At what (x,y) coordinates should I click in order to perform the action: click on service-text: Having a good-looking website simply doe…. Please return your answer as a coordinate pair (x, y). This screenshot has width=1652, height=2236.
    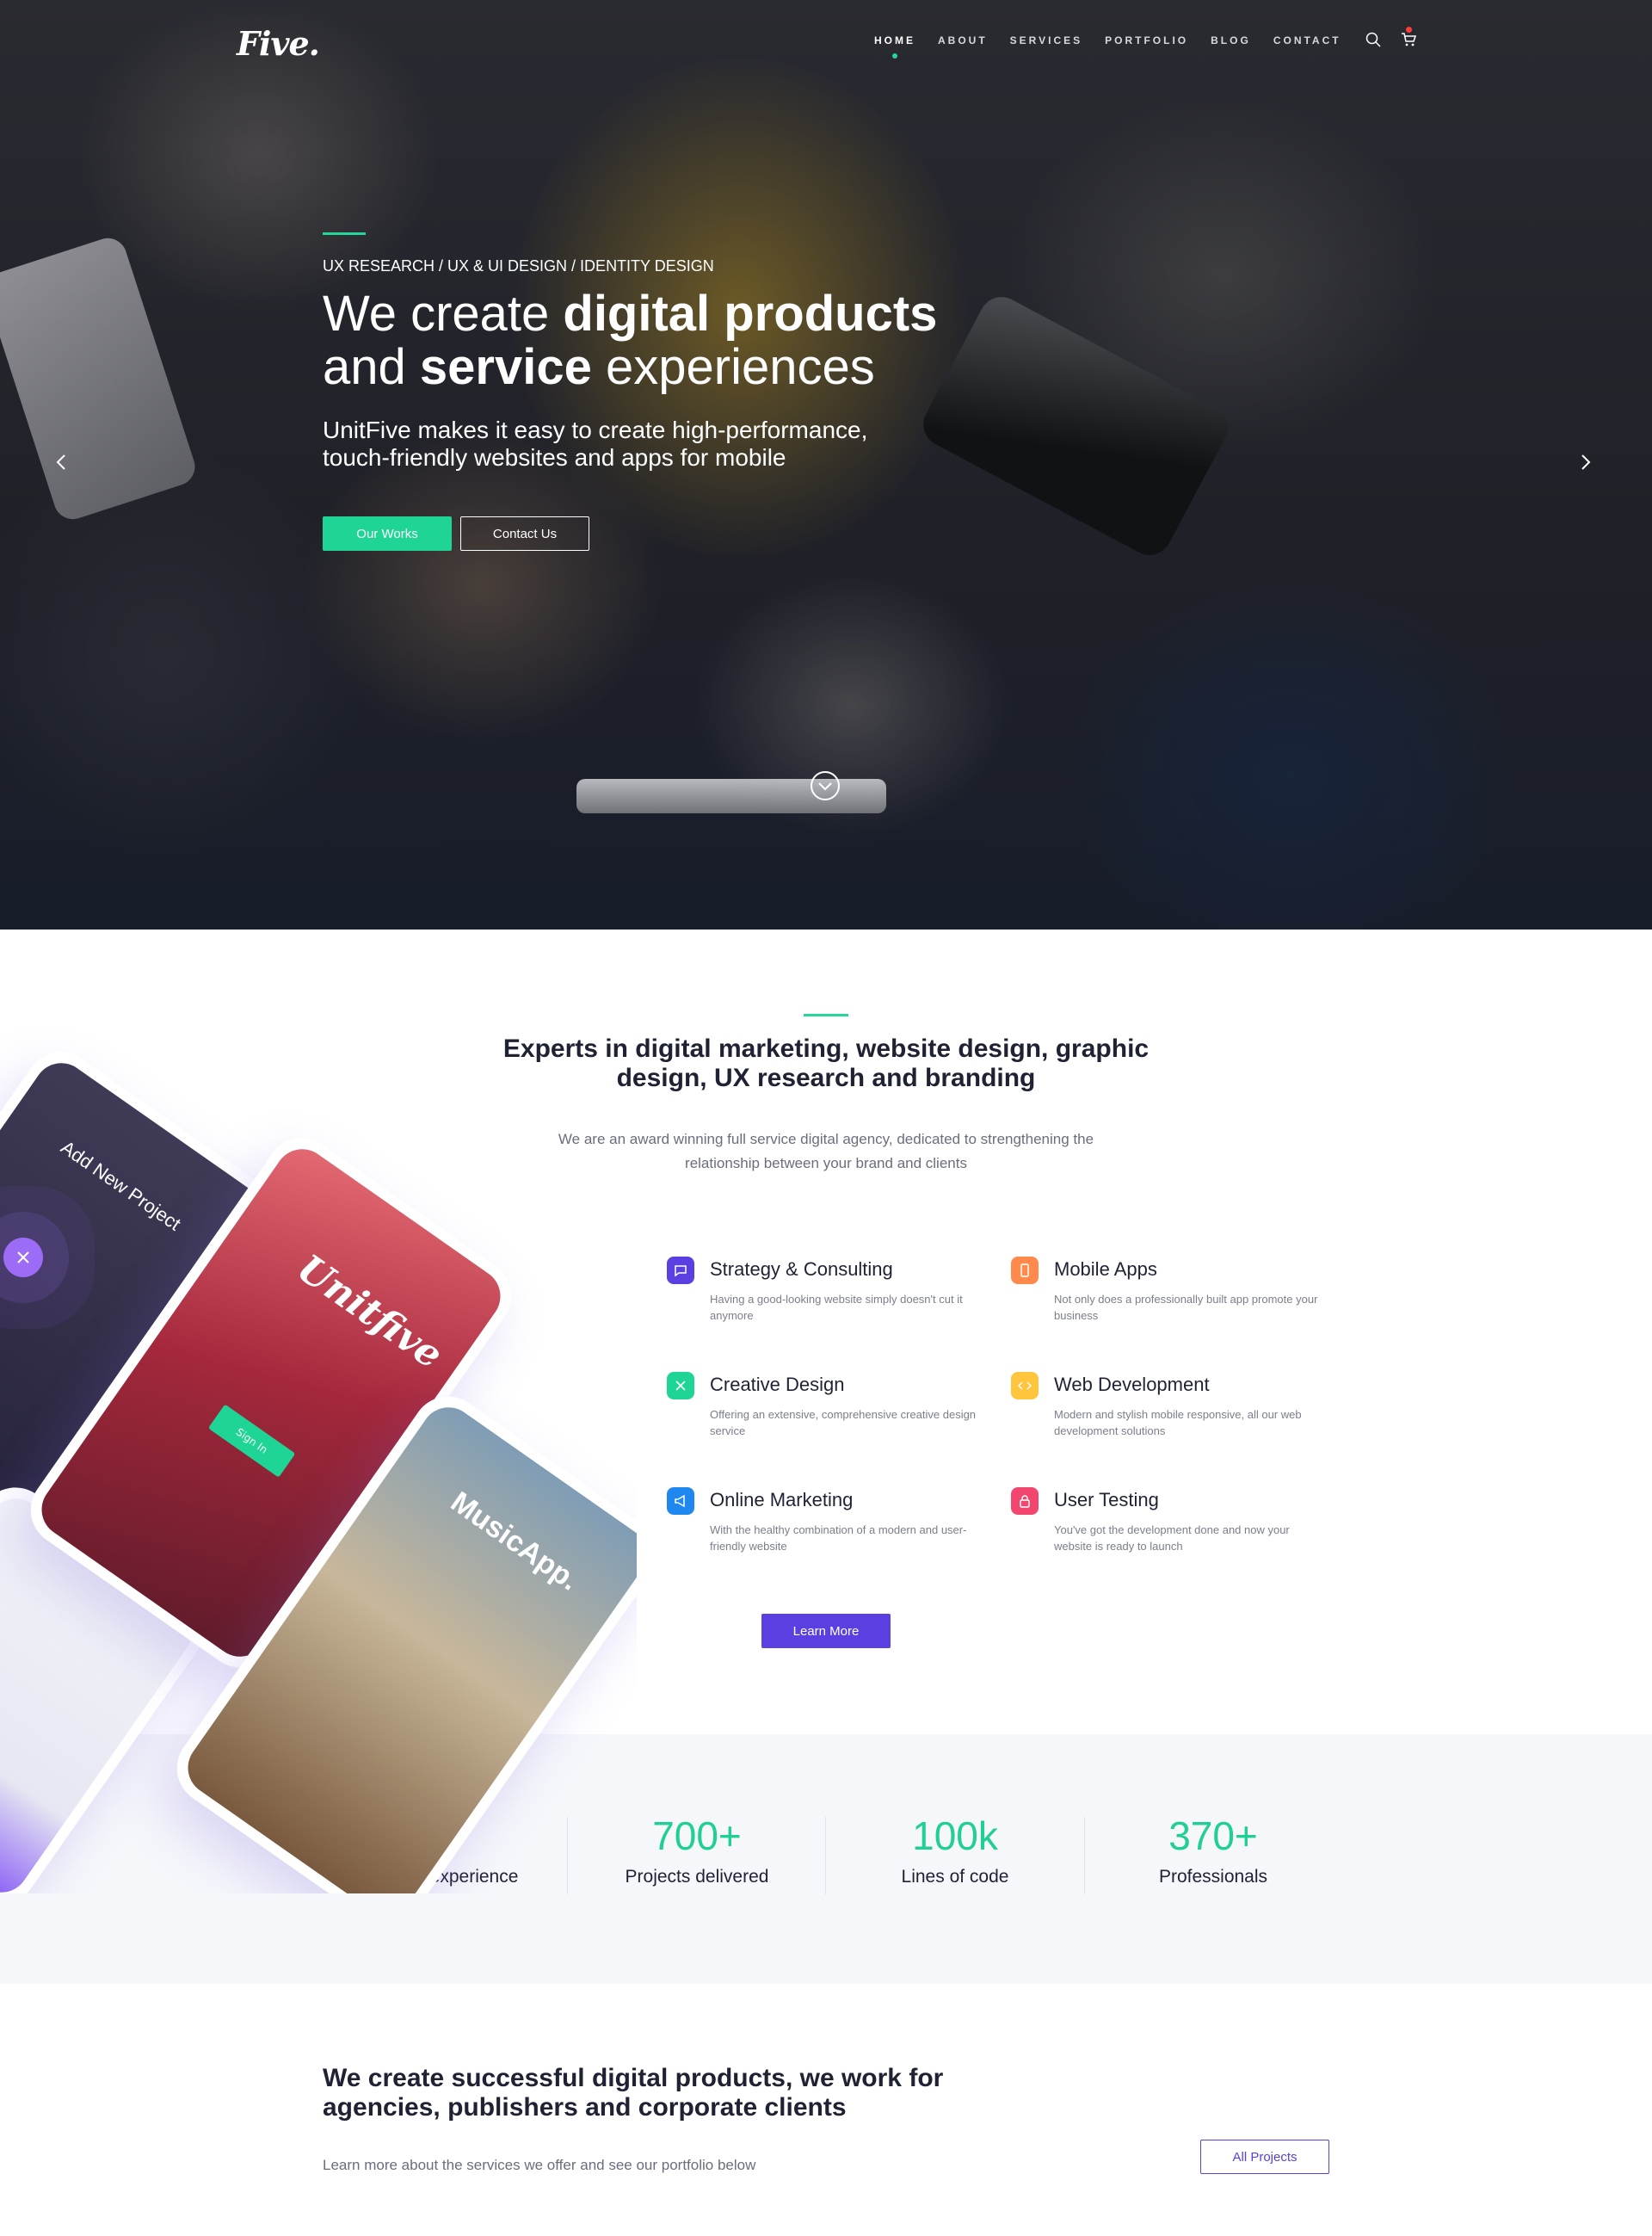
    Looking at the image, I should click on (836, 1307).